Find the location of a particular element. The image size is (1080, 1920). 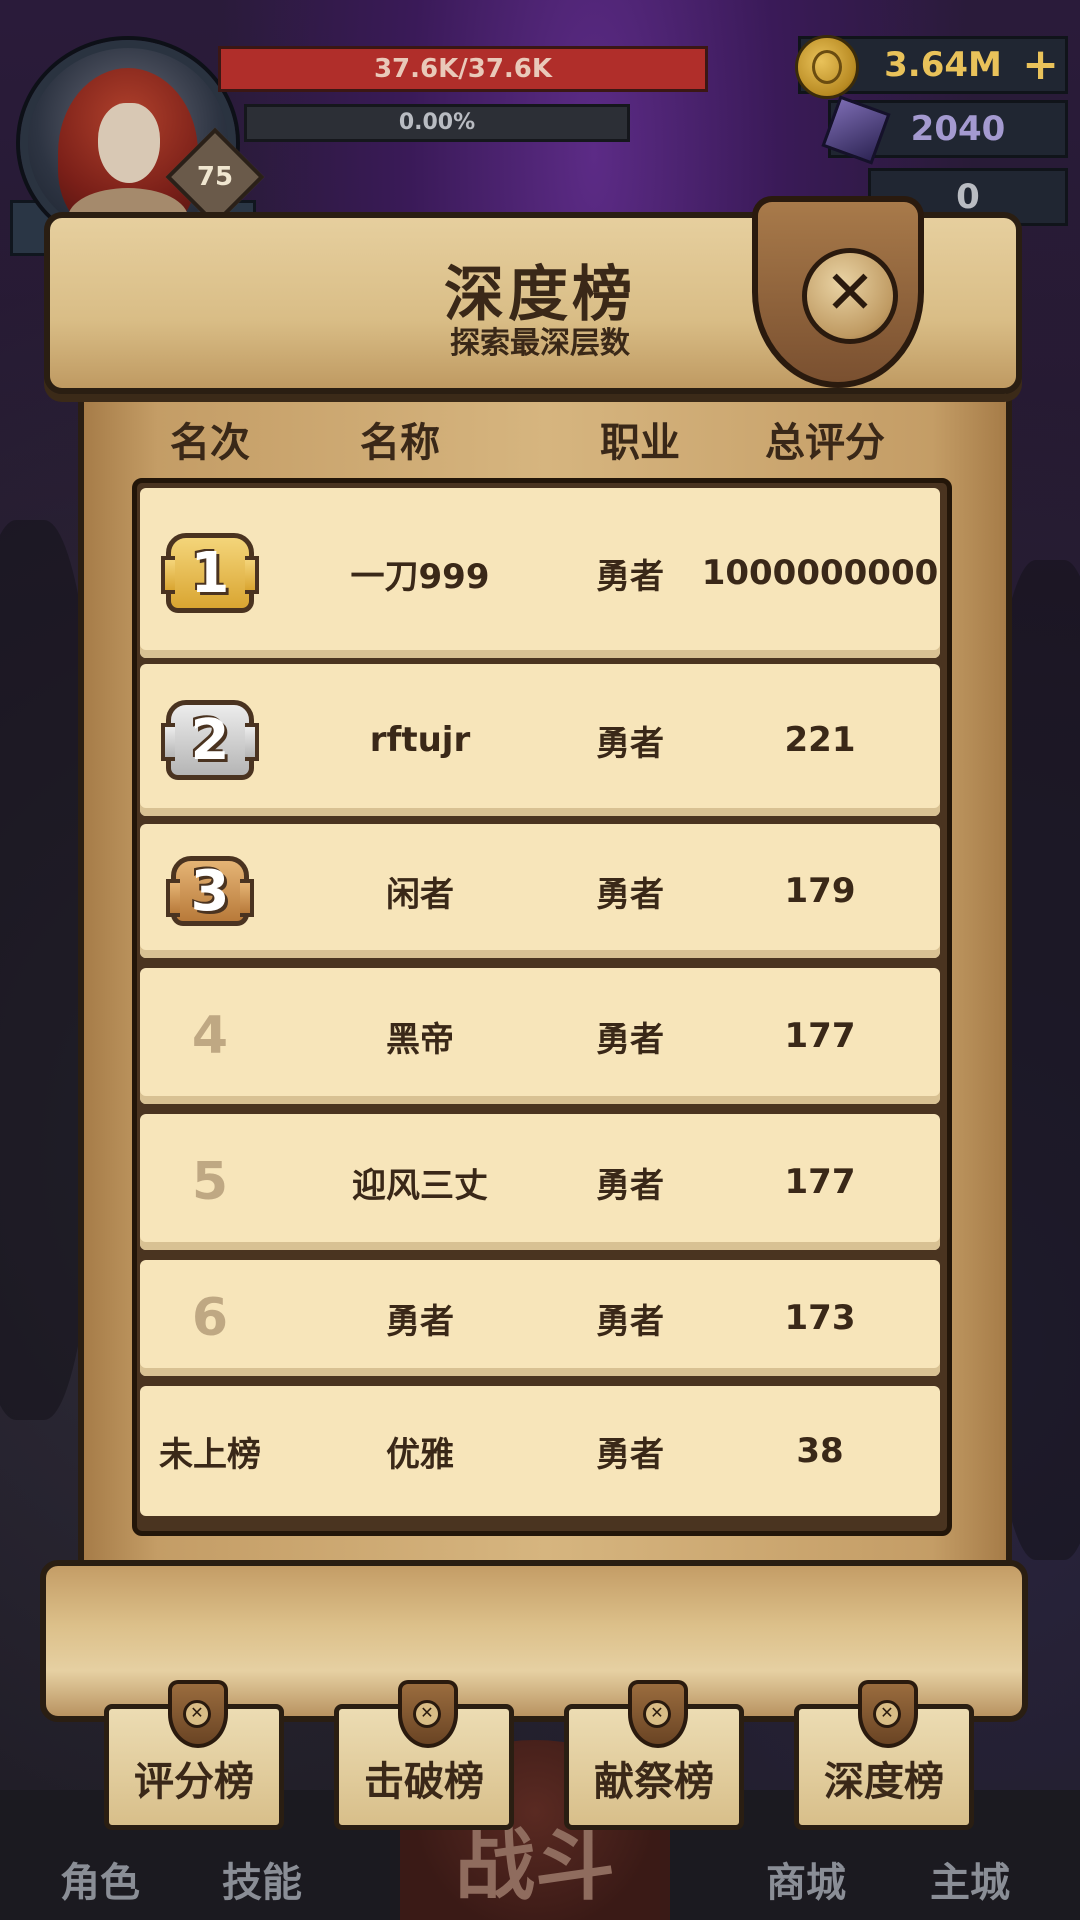

own-class: 勇者 is located at coordinates (630, 1454).